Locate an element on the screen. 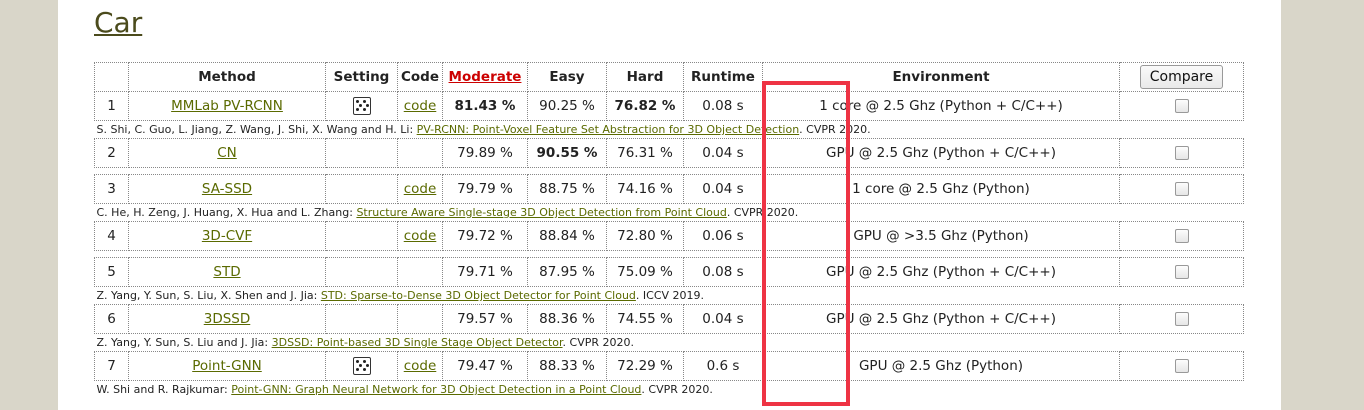 The image size is (1364, 410). method-cell: Point-GNN is located at coordinates (227, 366).